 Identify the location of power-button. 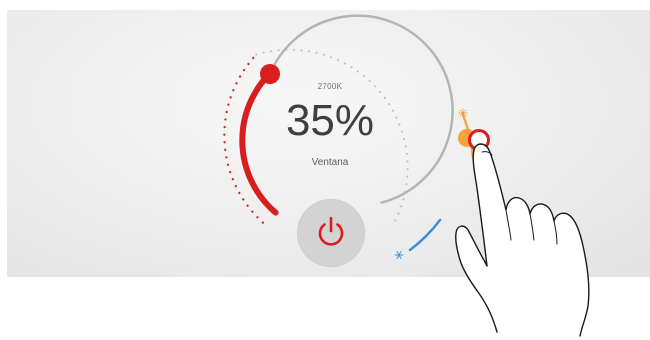
(331, 233).